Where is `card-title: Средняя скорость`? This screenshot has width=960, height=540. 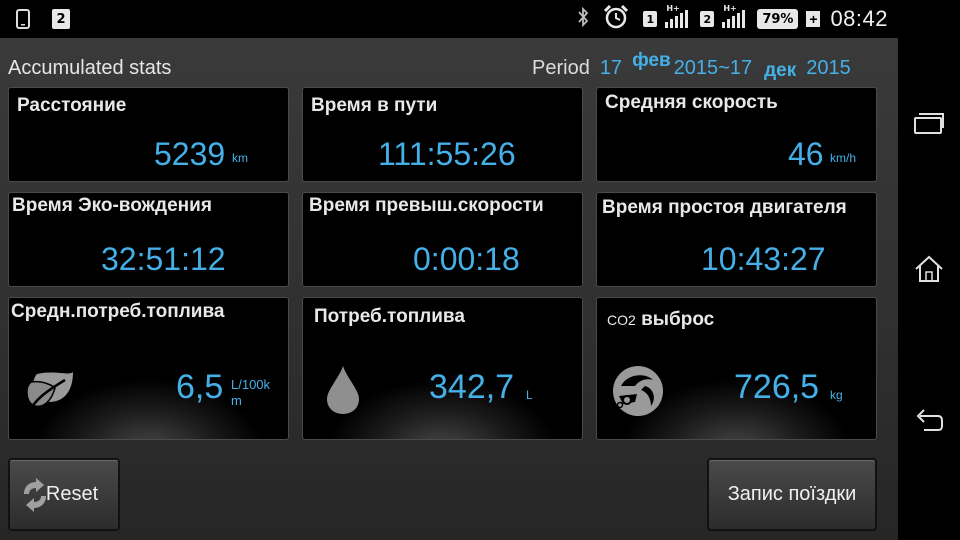
card-title: Средняя скорость is located at coordinates (691, 102).